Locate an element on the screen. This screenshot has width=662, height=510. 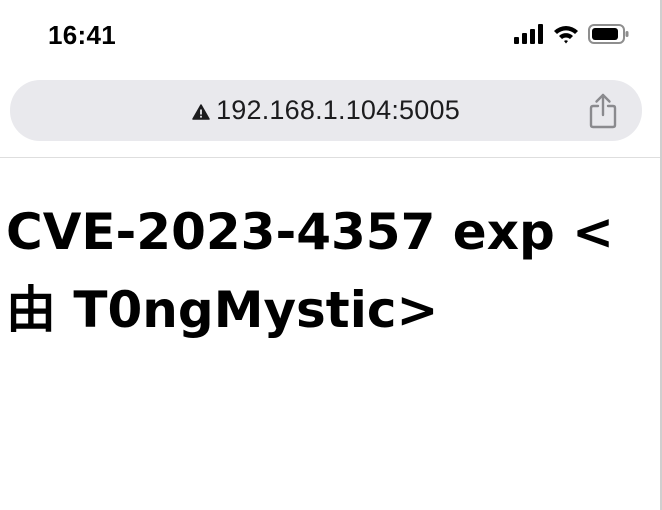
status-time: 16:41 is located at coordinates (82, 35).